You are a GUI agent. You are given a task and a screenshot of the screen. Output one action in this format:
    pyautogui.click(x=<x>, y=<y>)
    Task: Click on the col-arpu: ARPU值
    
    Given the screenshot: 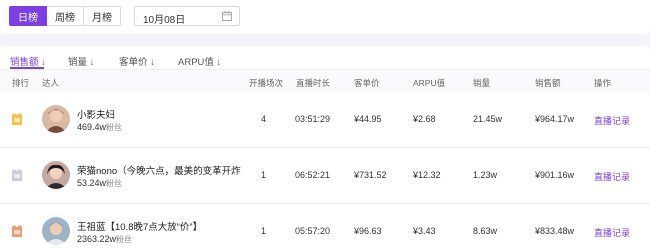 What is the action you would take?
    pyautogui.click(x=429, y=83)
    